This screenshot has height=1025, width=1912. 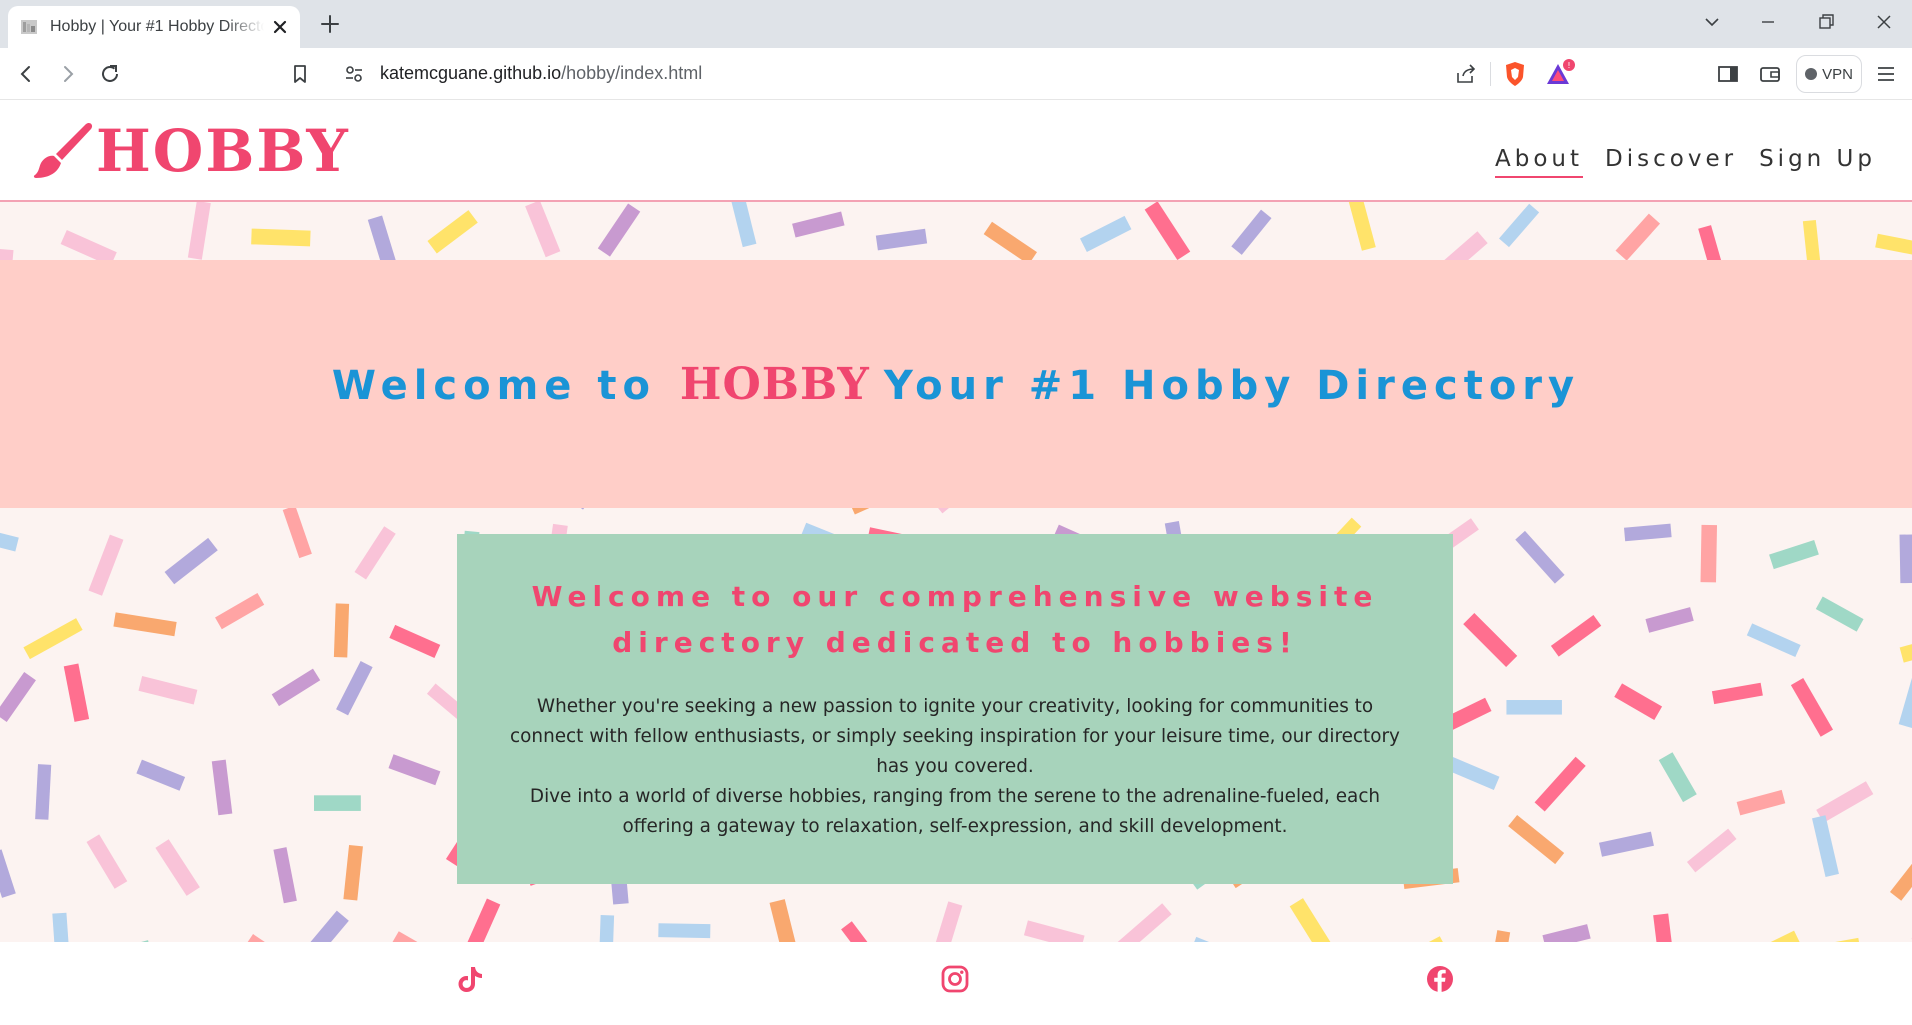 What do you see at coordinates (26, 74) in the screenshot?
I see `back-arrow-icon` at bounding box center [26, 74].